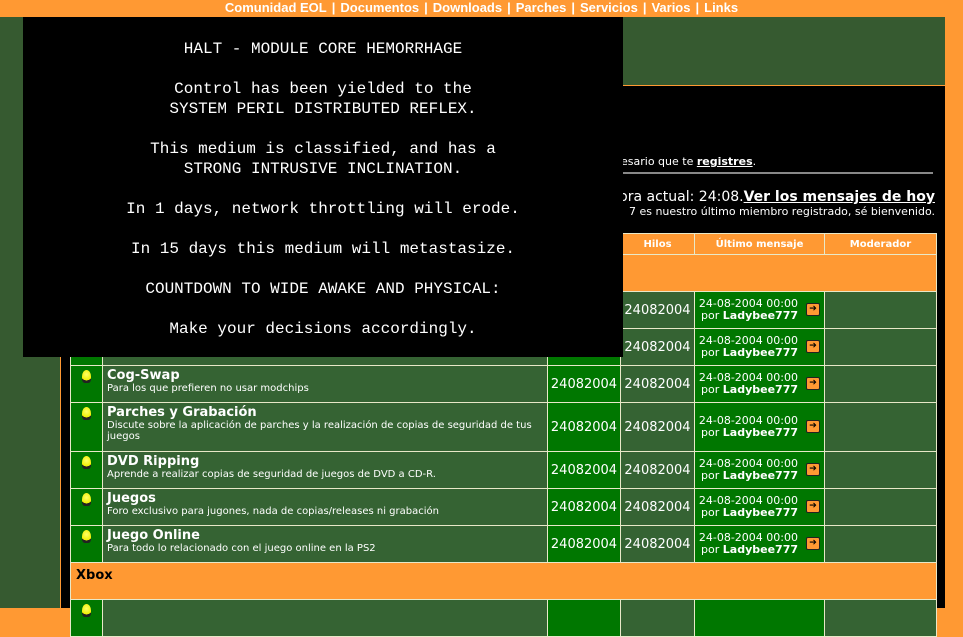  I want to click on nav-link: Downloads, so click(467, 7).